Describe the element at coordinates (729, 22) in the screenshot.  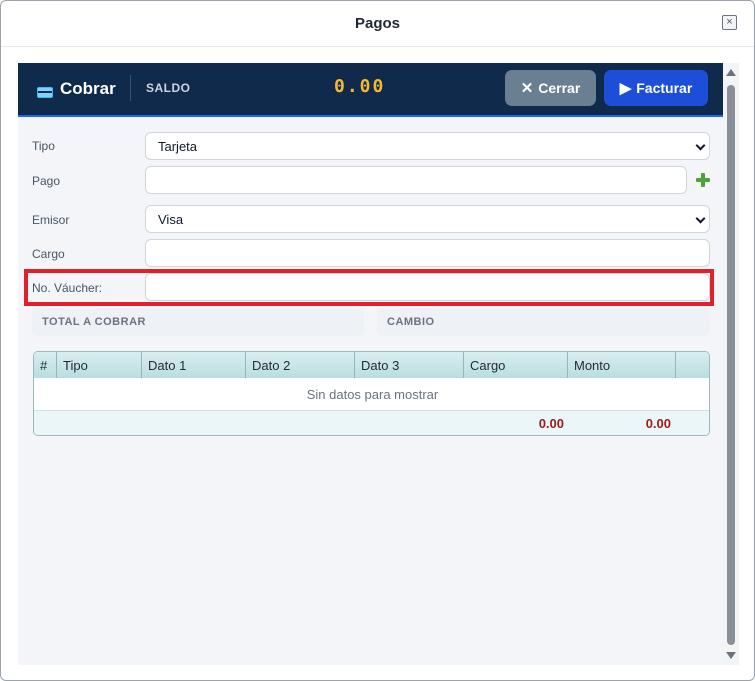
I see `close-icon: ×` at that location.